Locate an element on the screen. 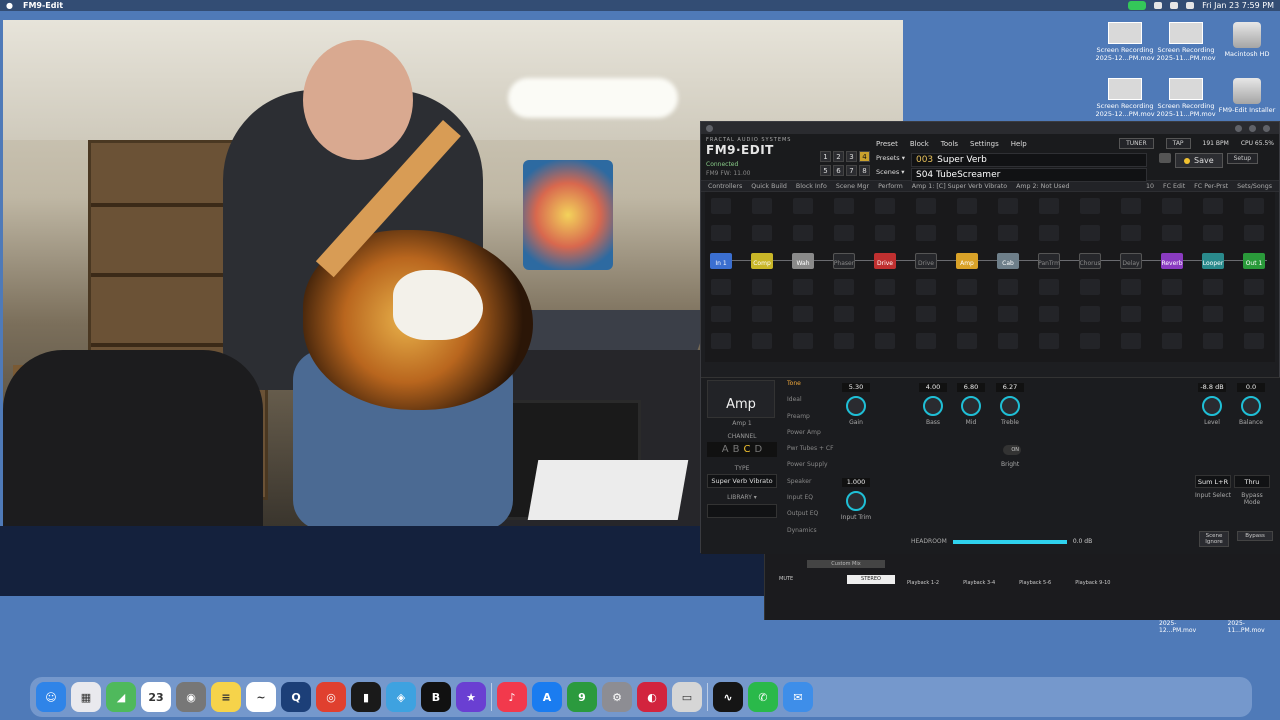  page-power-supply: Power Supply is located at coordinates (815, 469).